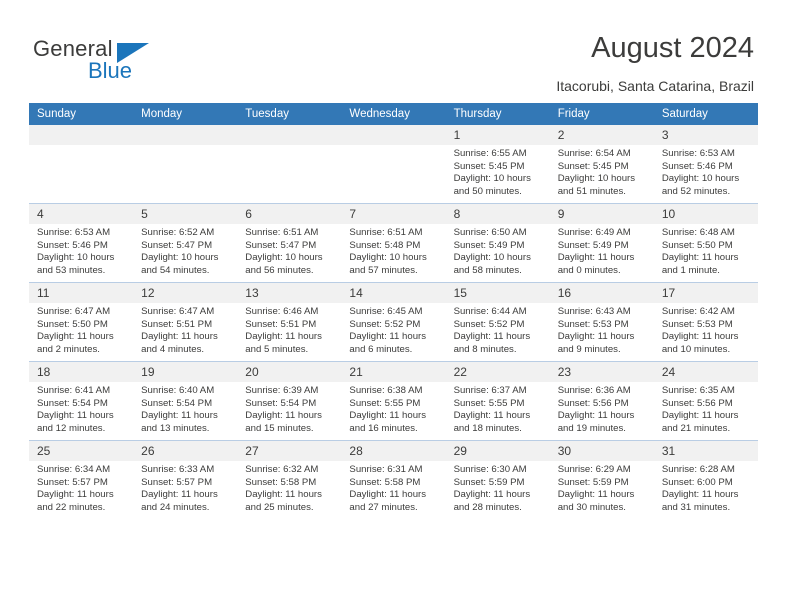 Image resolution: width=792 pixels, height=612 pixels. I want to click on logo-text-blue: Blue, so click(110, 70).